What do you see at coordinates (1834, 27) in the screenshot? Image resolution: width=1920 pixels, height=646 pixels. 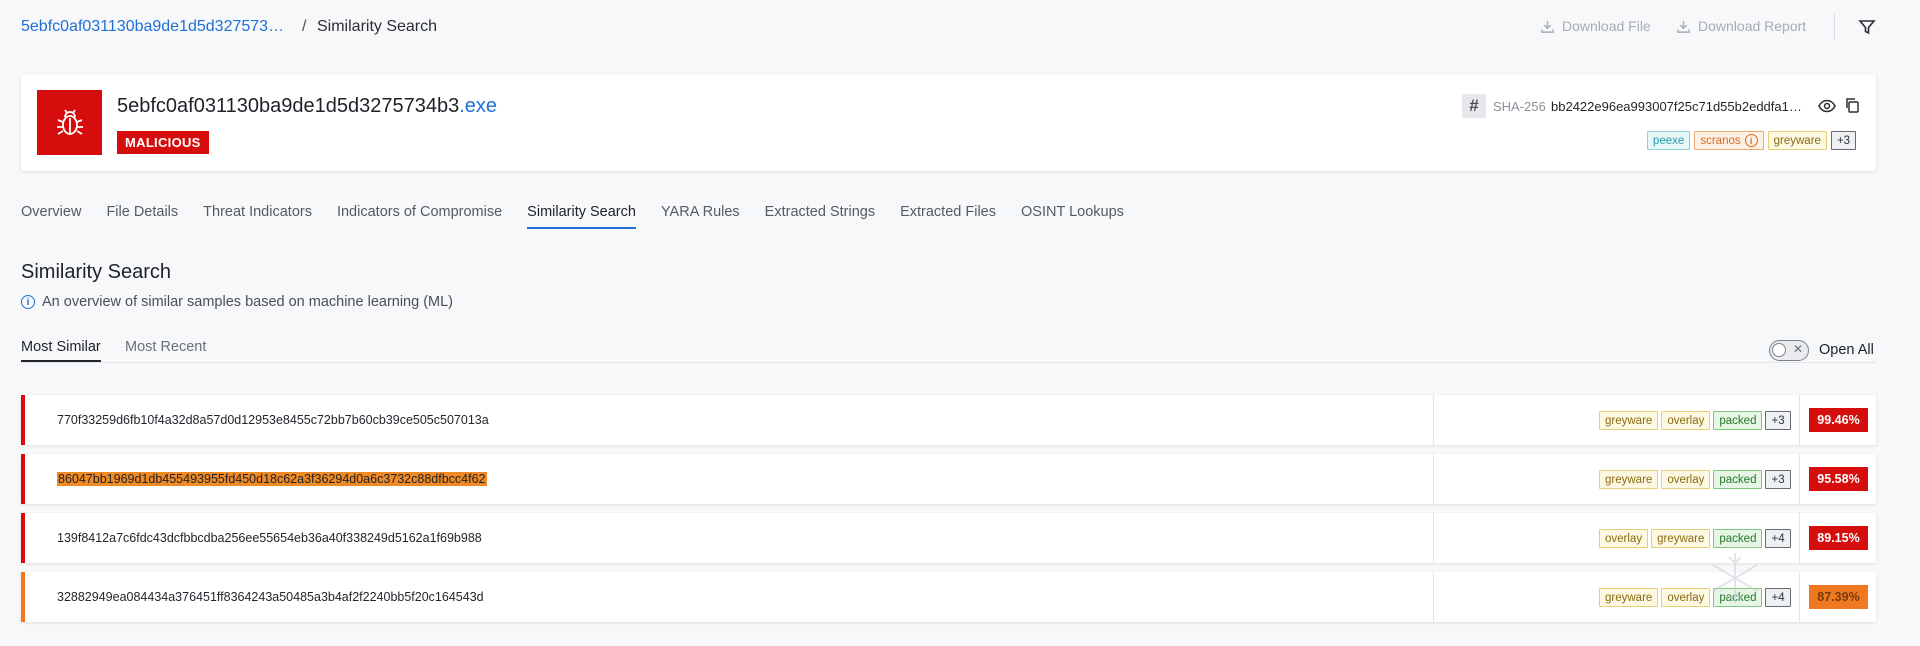 I see `toolbar-divider` at bounding box center [1834, 27].